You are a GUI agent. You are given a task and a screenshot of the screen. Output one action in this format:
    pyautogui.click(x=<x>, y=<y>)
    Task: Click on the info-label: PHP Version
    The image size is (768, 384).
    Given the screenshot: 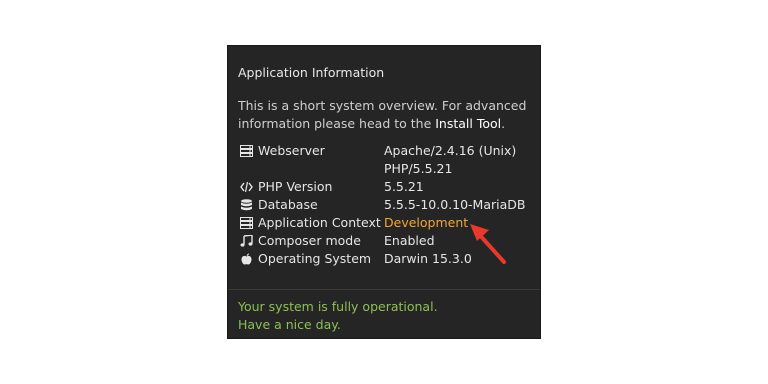 What is the action you would take?
    pyautogui.click(x=295, y=186)
    